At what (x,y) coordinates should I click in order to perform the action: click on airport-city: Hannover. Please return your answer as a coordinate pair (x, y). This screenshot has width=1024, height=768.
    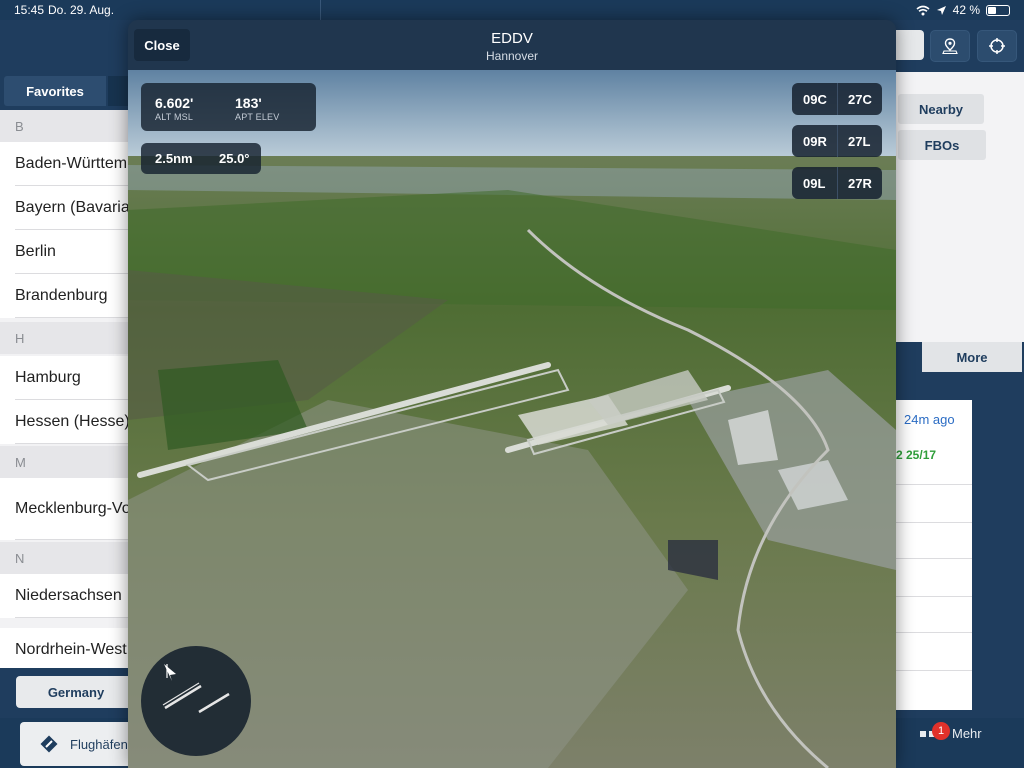
    Looking at the image, I should click on (512, 56).